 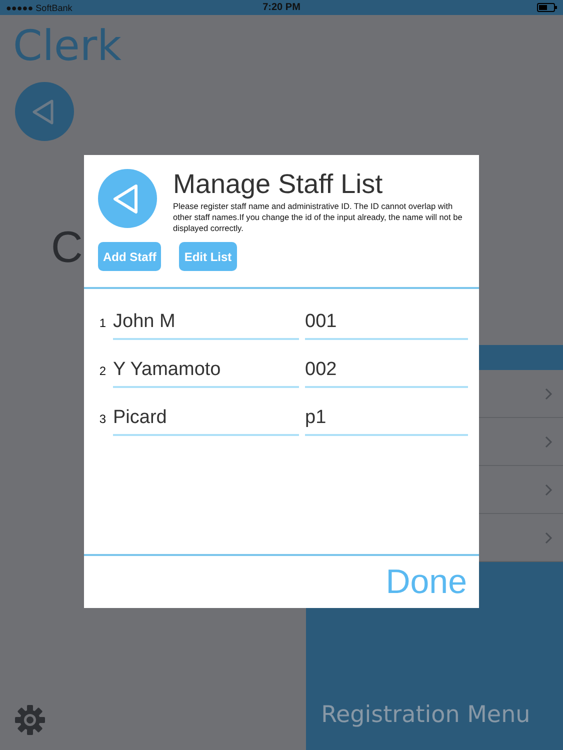 I want to click on heading-text: C, so click(x=67, y=248).